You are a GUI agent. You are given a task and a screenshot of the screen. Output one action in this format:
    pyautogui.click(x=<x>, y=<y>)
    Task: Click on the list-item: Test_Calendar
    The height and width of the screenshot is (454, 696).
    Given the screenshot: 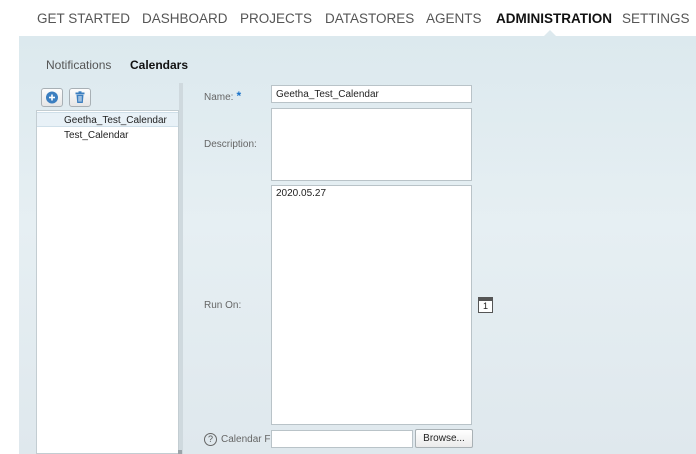 What is the action you would take?
    pyautogui.click(x=107, y=135)
    